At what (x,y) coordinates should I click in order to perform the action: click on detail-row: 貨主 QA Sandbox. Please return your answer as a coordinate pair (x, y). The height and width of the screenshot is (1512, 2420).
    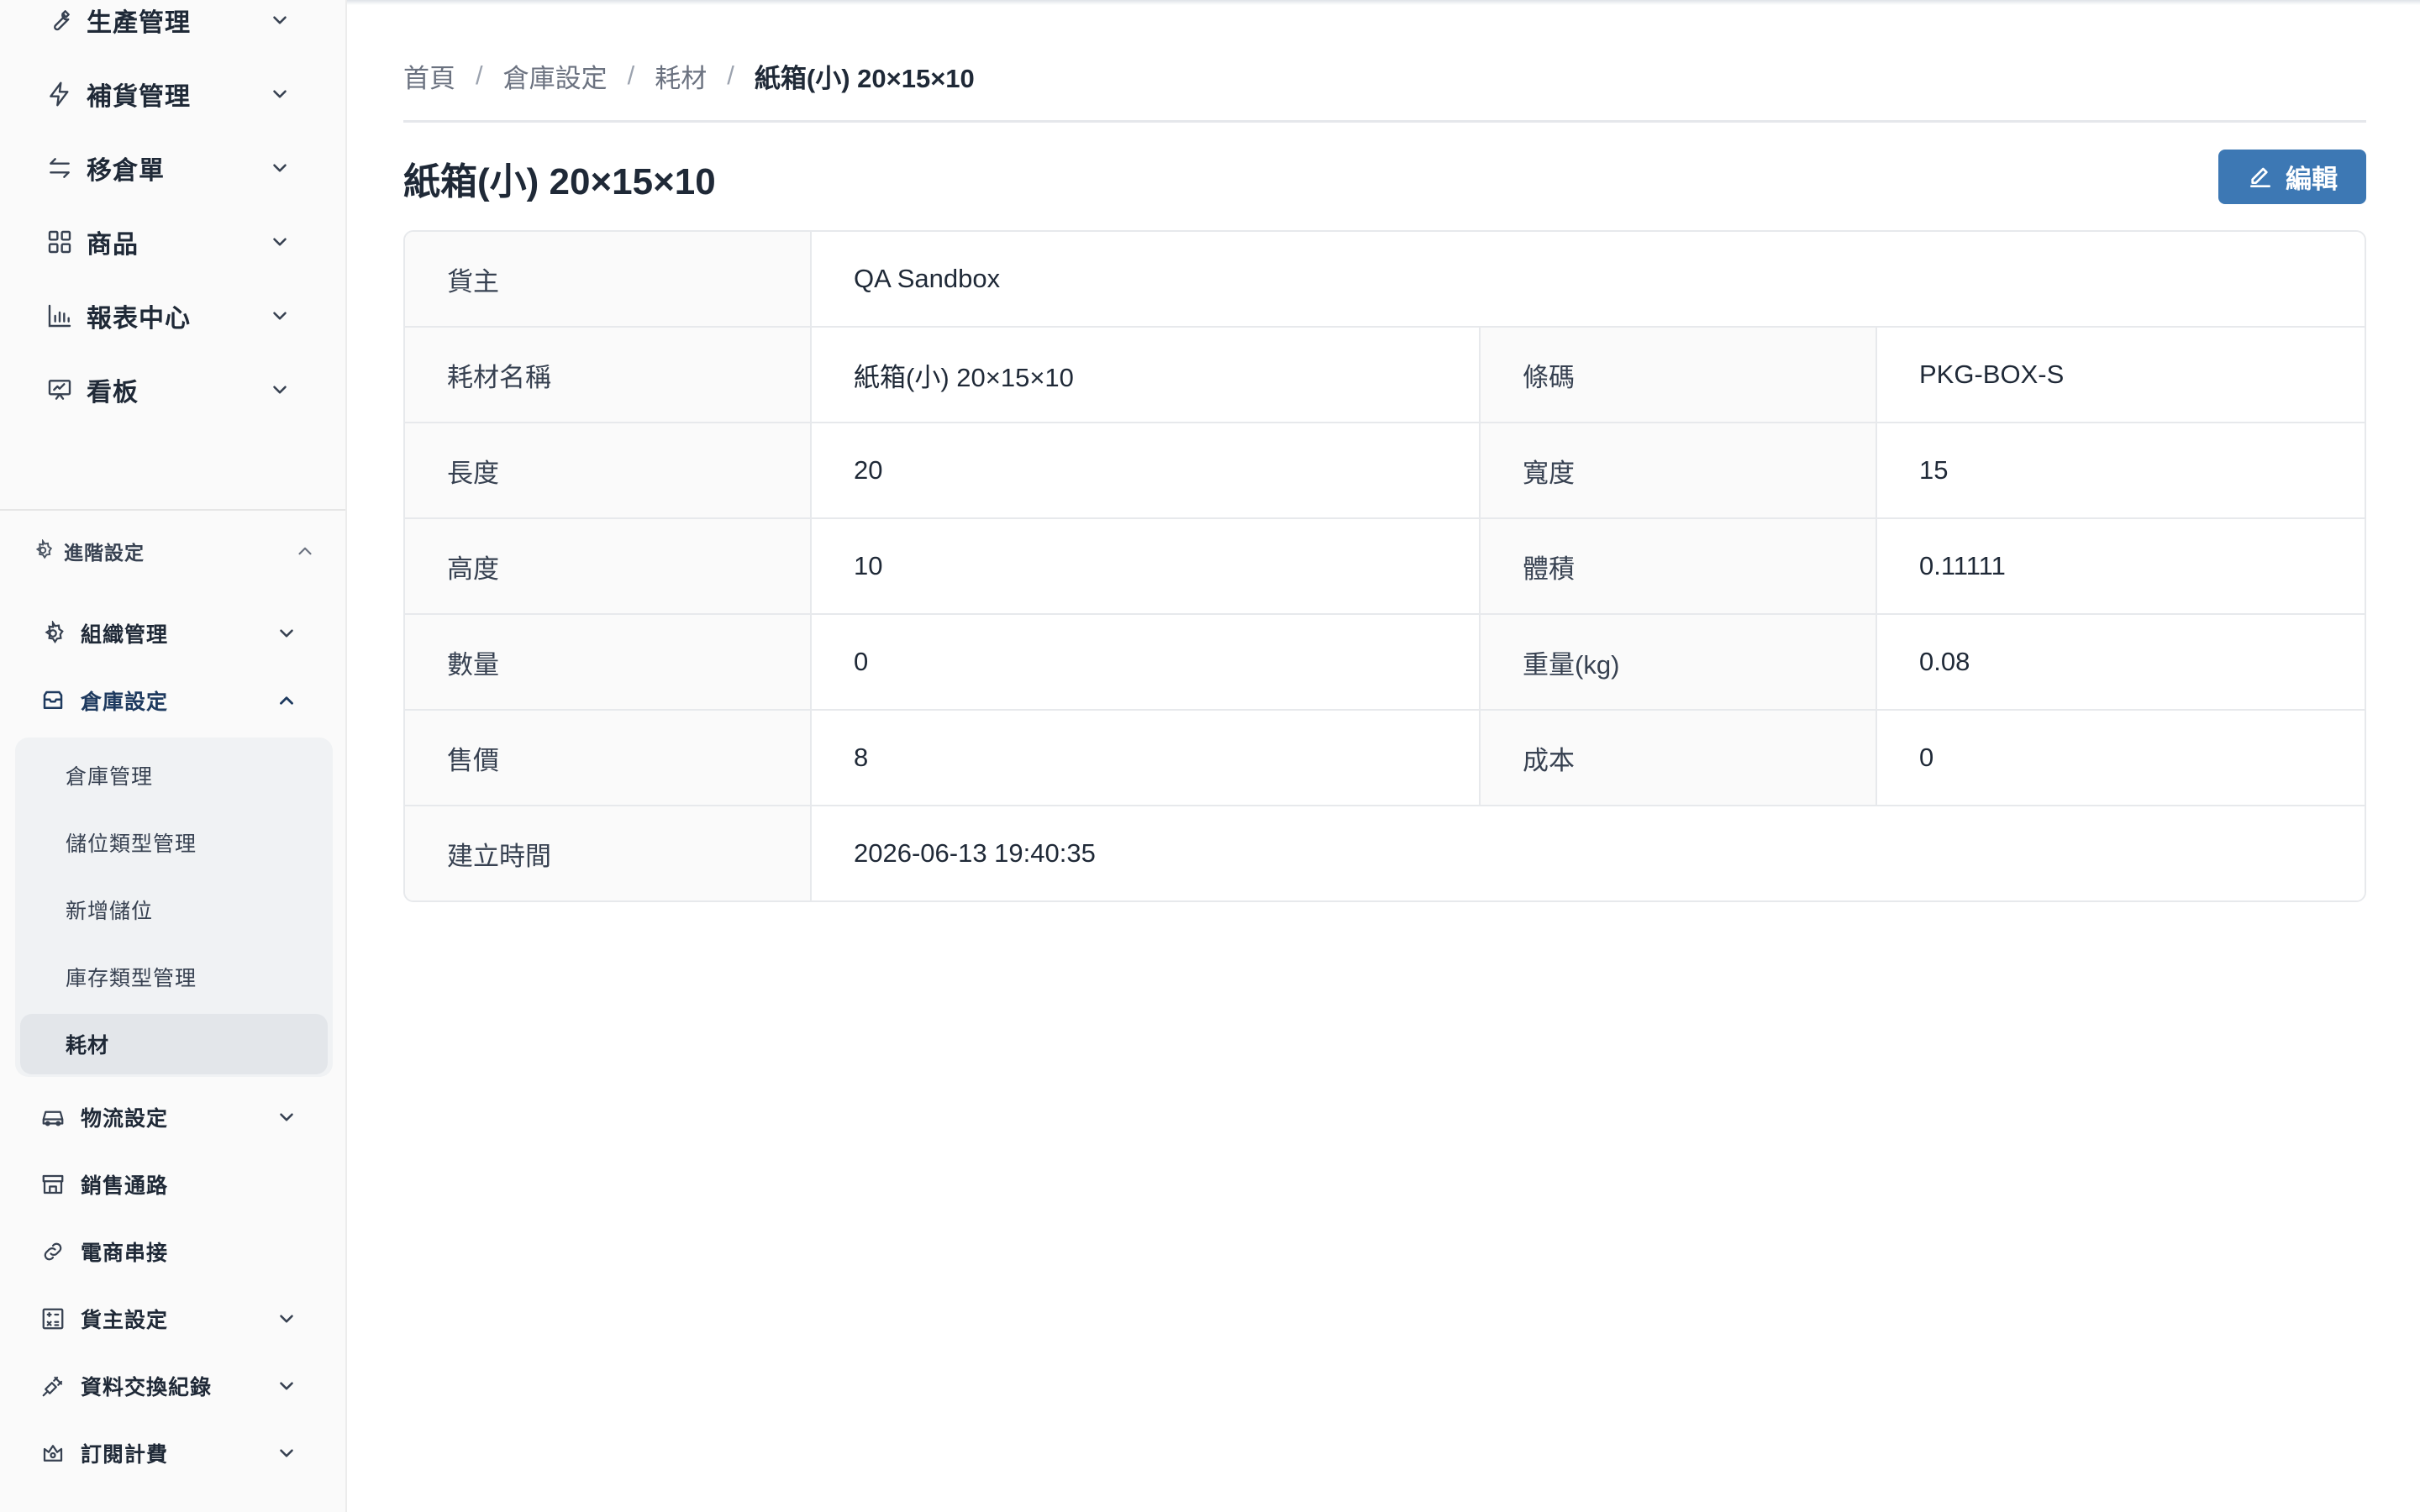
    Looking at the image, I should click on (1385, 280).